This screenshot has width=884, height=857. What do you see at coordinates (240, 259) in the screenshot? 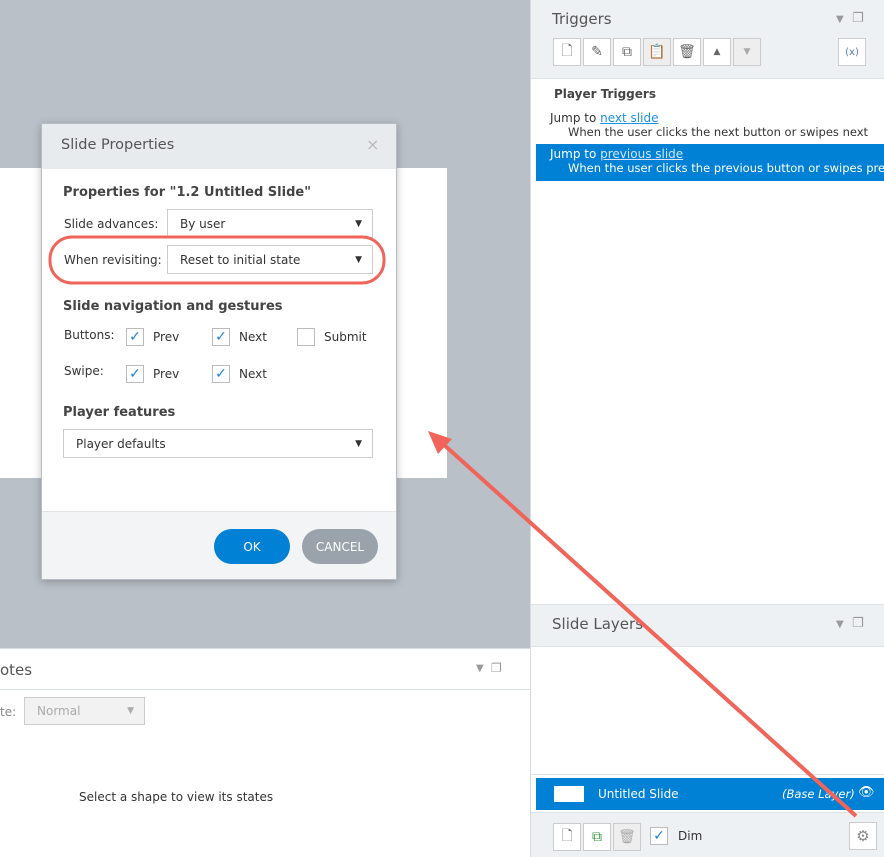
I see `when-revisiting-value: Reset to initial state` at bounding box center [240, 259].